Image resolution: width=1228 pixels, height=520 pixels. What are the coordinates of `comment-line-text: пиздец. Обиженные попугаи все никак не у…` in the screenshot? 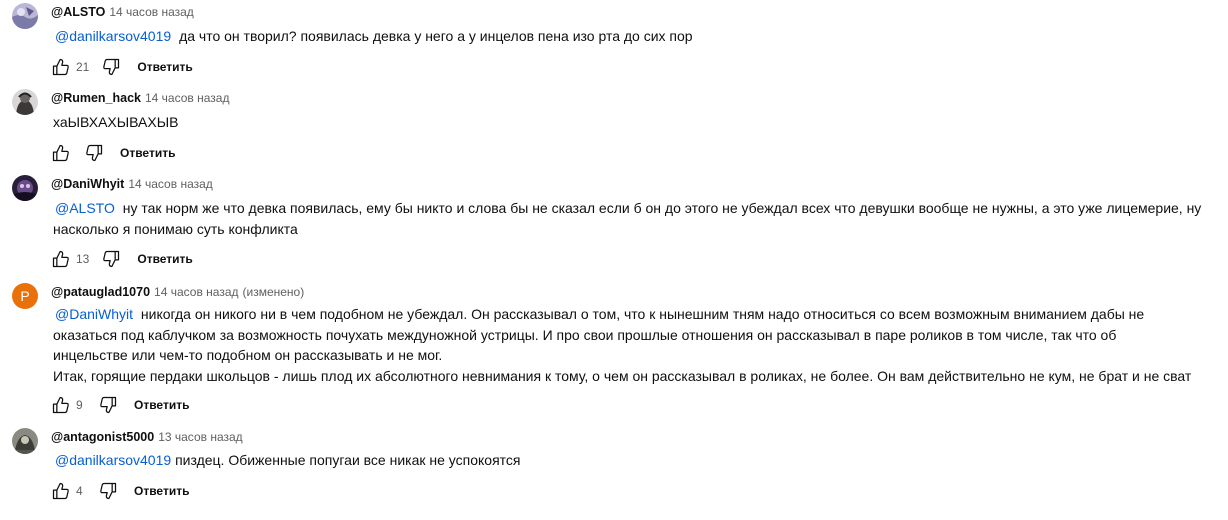 It's located at (348, 460).